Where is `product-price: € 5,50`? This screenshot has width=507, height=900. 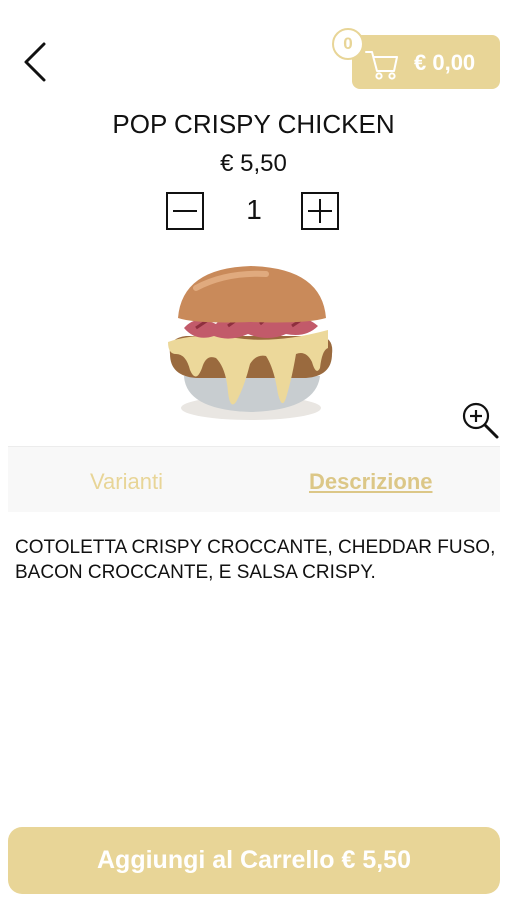 product-price: € 5,50 is located at coordinates (253, 163).